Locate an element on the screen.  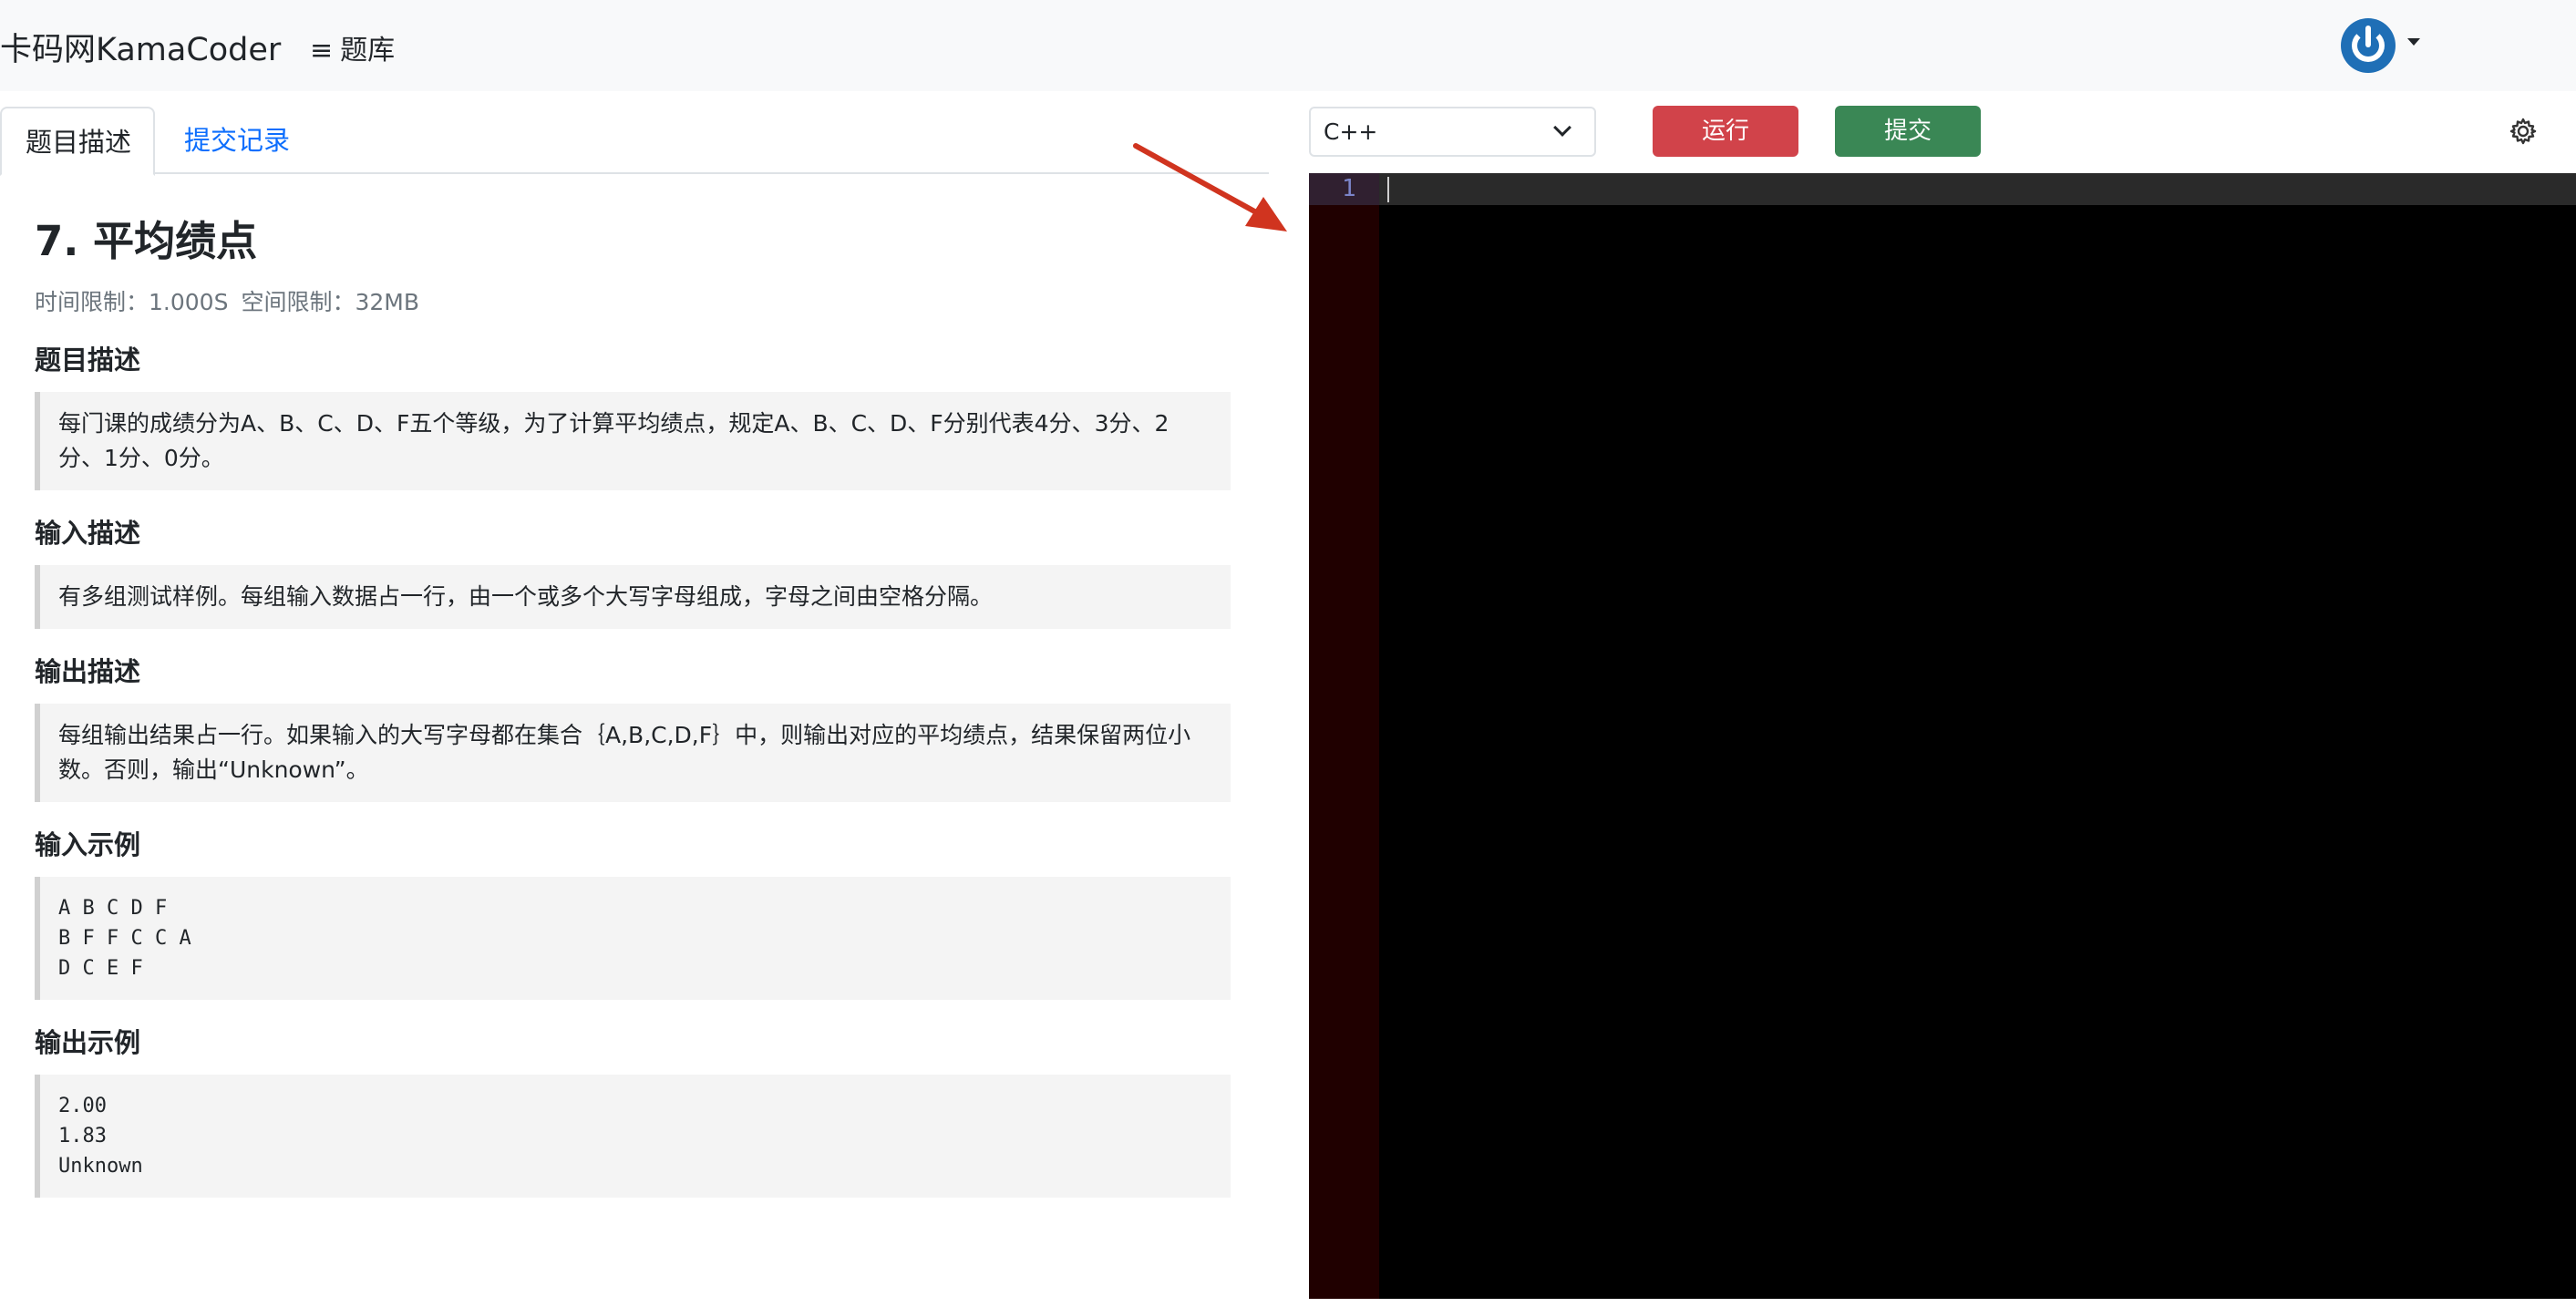
run-button: 运行 is located at coordinates (1725, 132).